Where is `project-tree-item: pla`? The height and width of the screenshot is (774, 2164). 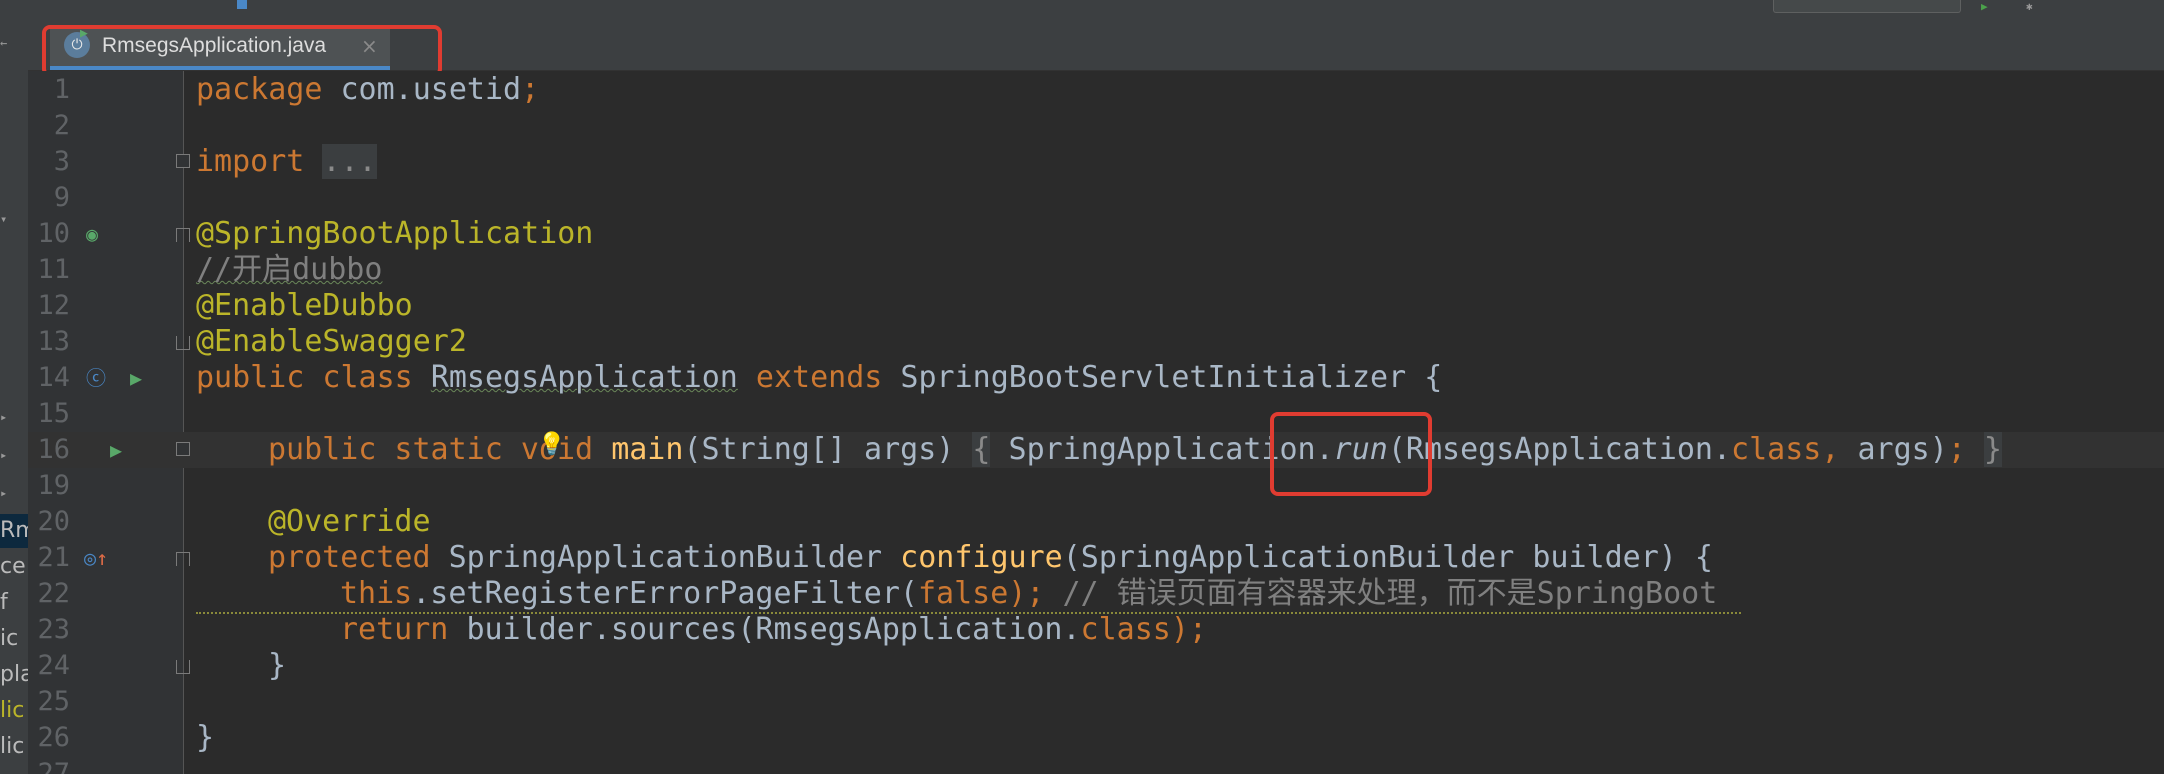 project-tree-item: pla is located at coordinates (14, 675).